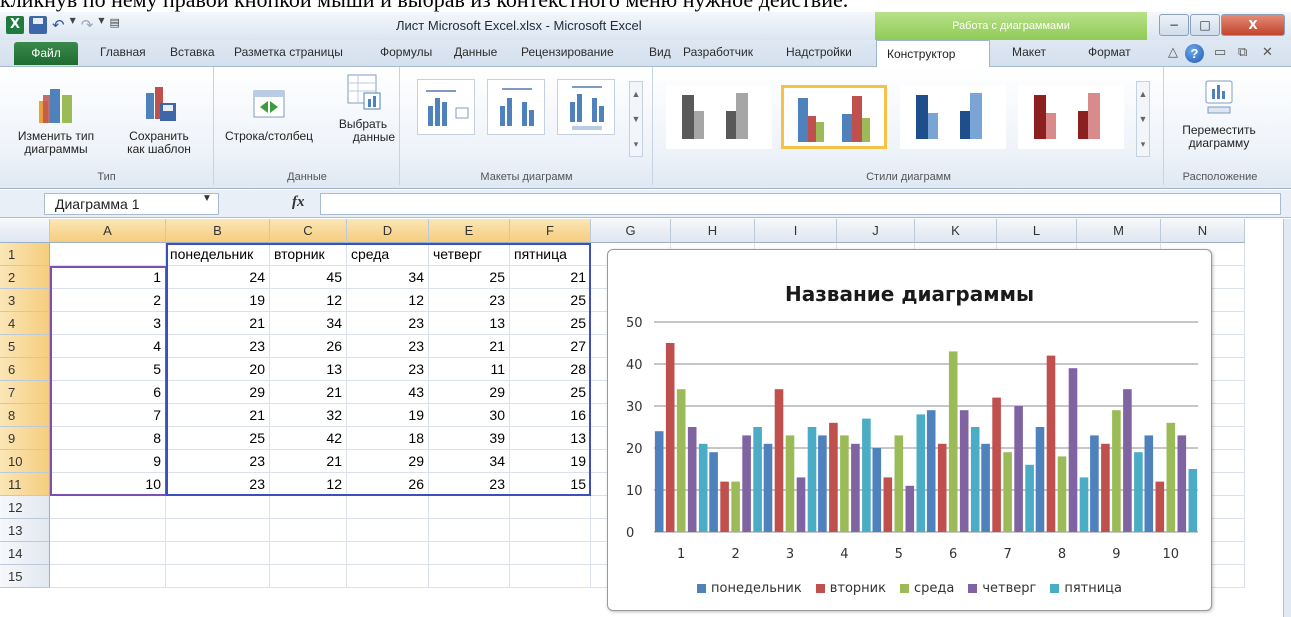  What do you see at coordinates (308, 277) in the screenshot?
I see `cell-c2: 45` at bounding box center [308, 277].